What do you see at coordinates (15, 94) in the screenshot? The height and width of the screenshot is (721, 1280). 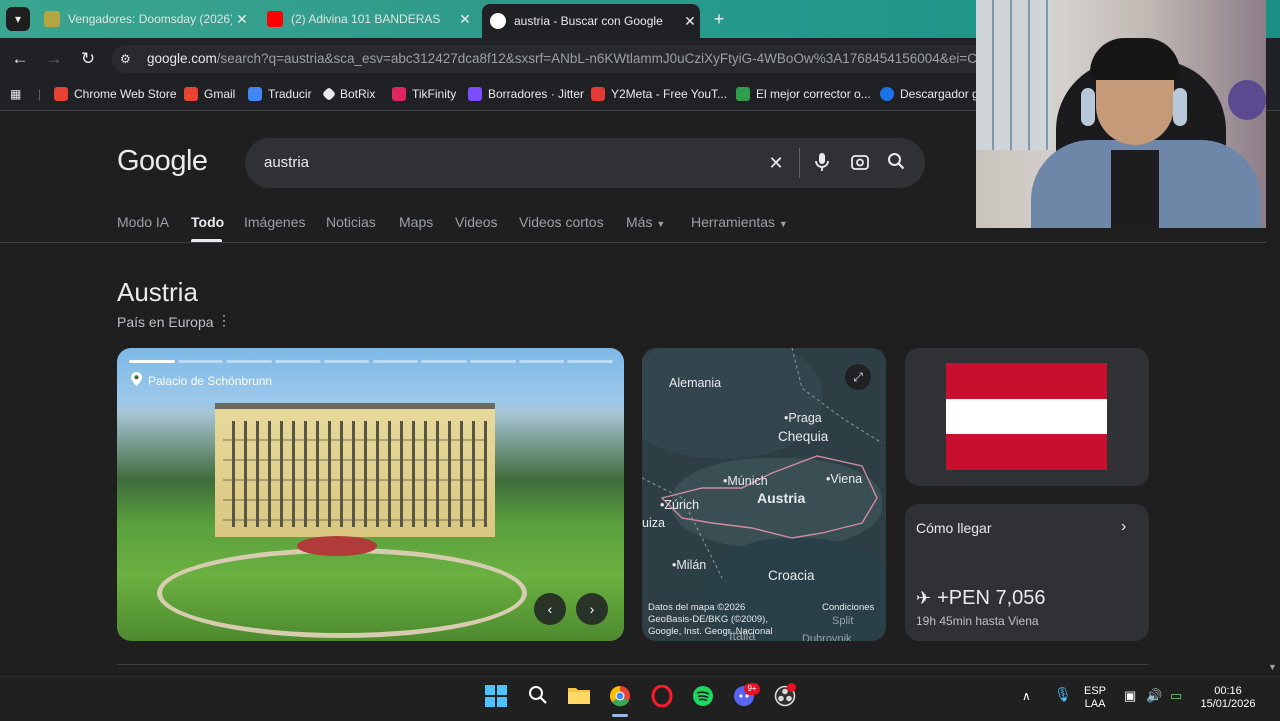 I see `apps-grid-icon: ▦` at bounding box center [15, 94].